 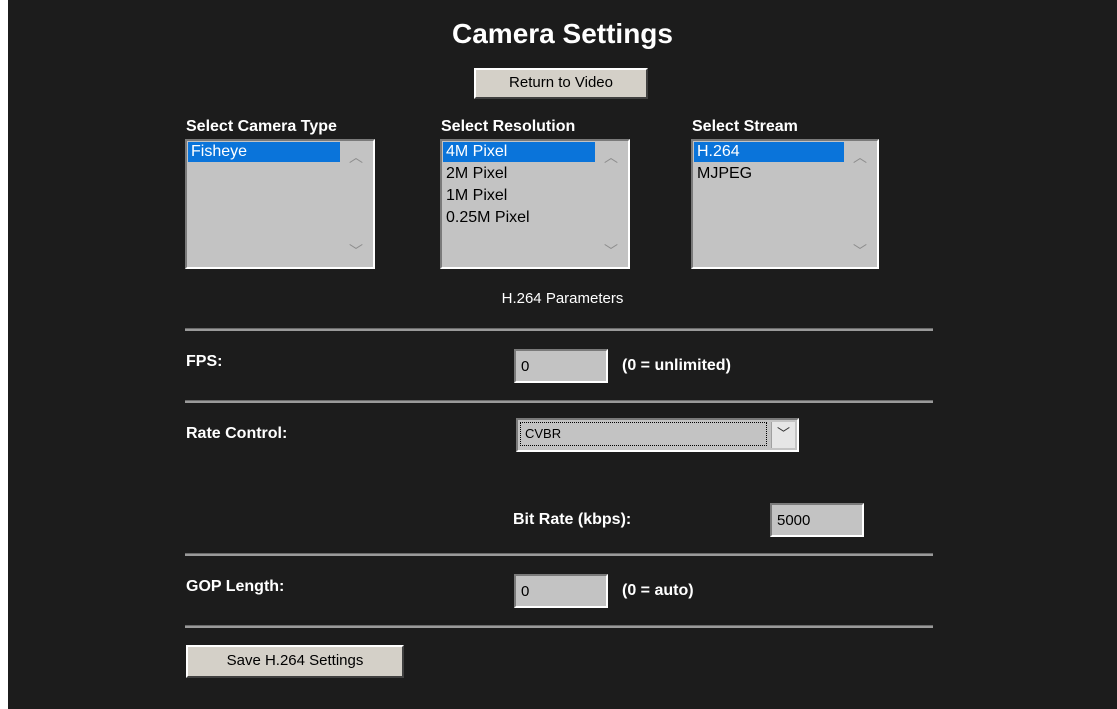 I want to click on gop-length-hint: (0 = auto), so click(x=658, y=590).